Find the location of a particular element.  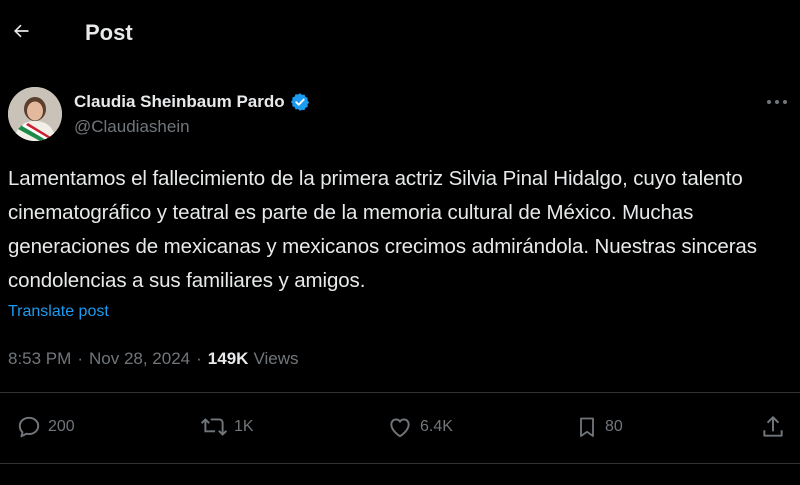

avatar is located at coordinates (35, 114).